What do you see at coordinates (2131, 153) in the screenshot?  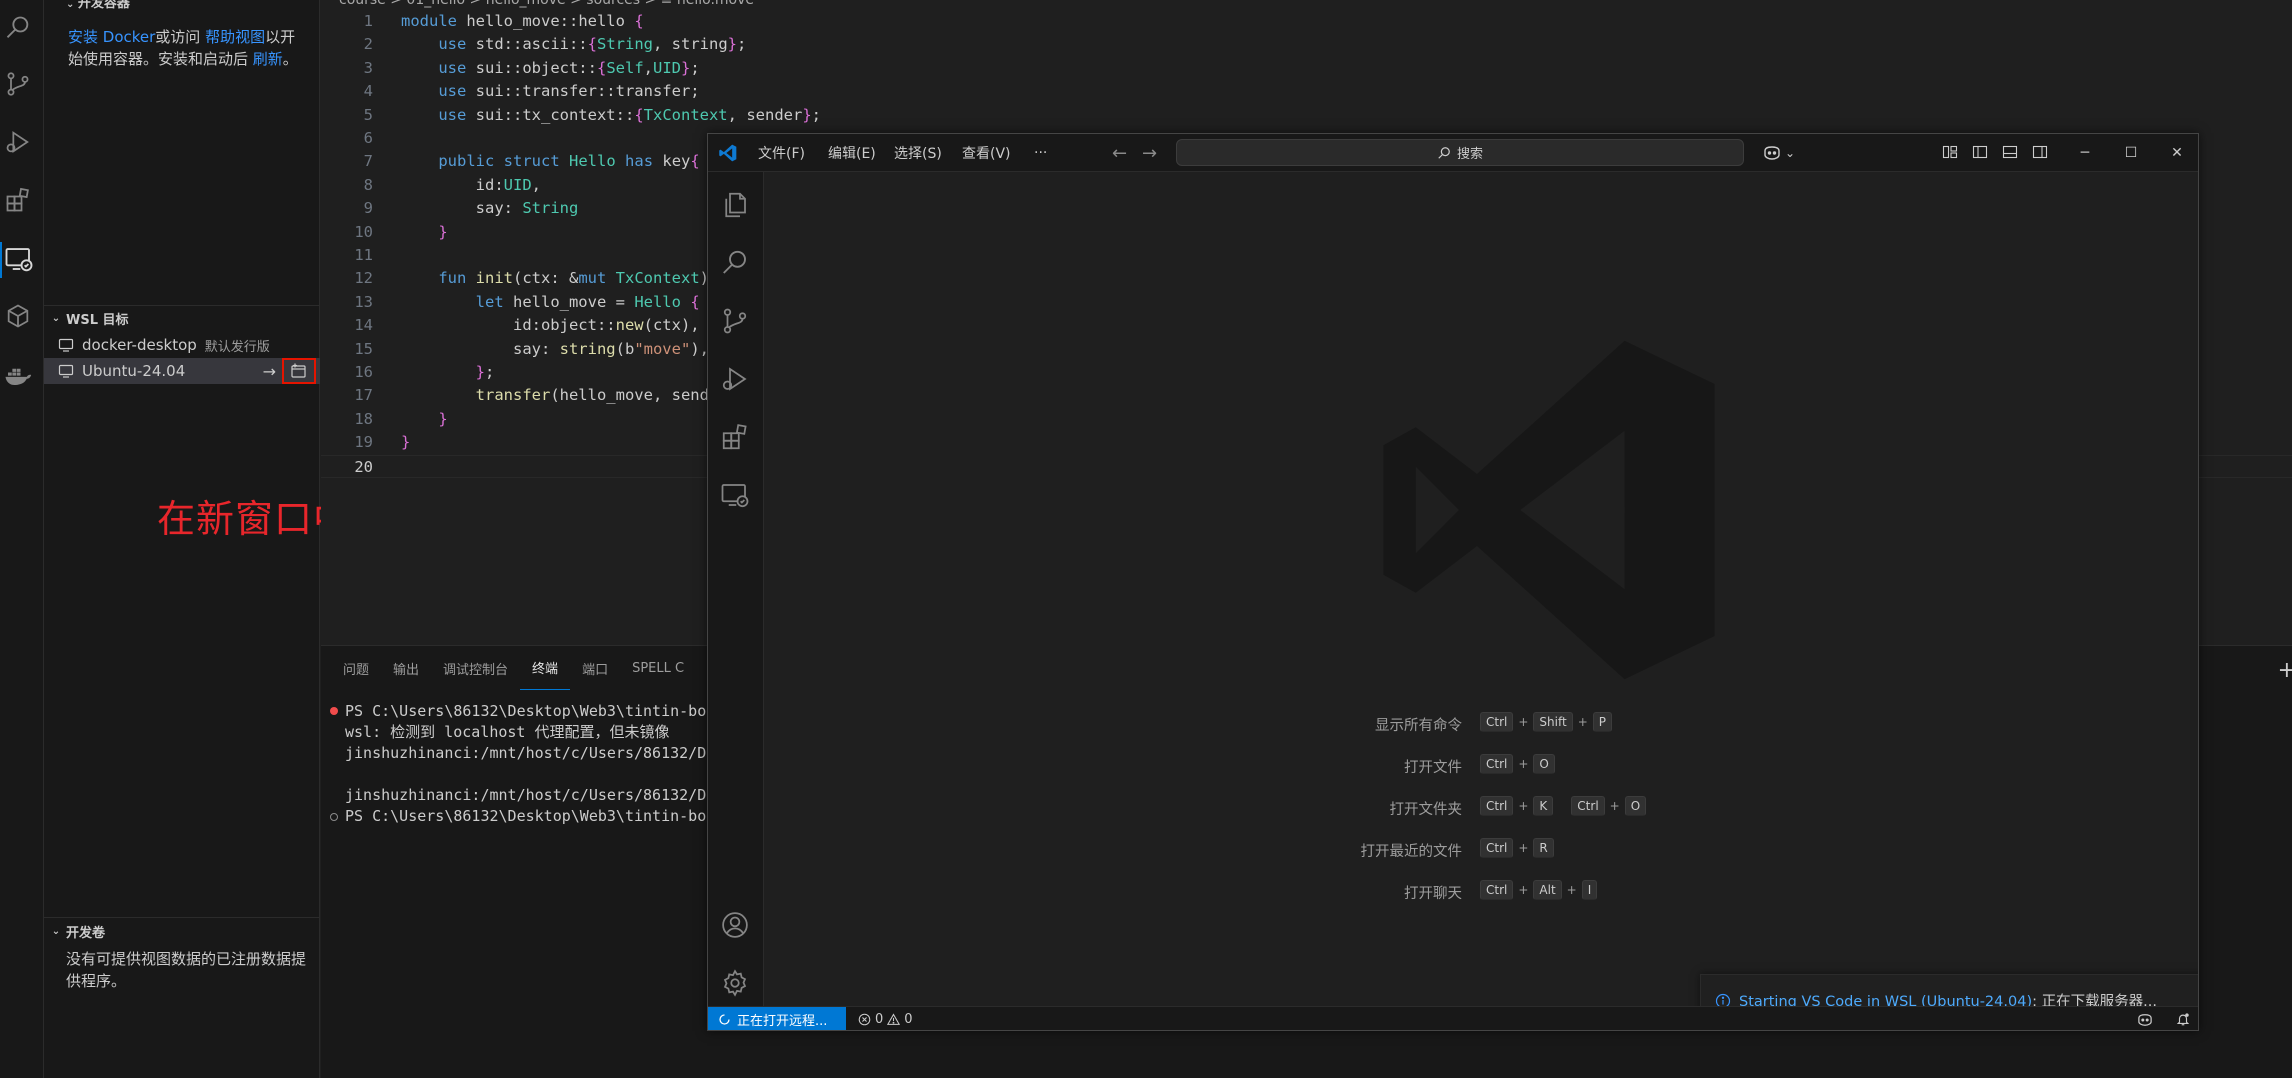 I see `maximize-icon: ☐` at bounding box center [2131, 153].